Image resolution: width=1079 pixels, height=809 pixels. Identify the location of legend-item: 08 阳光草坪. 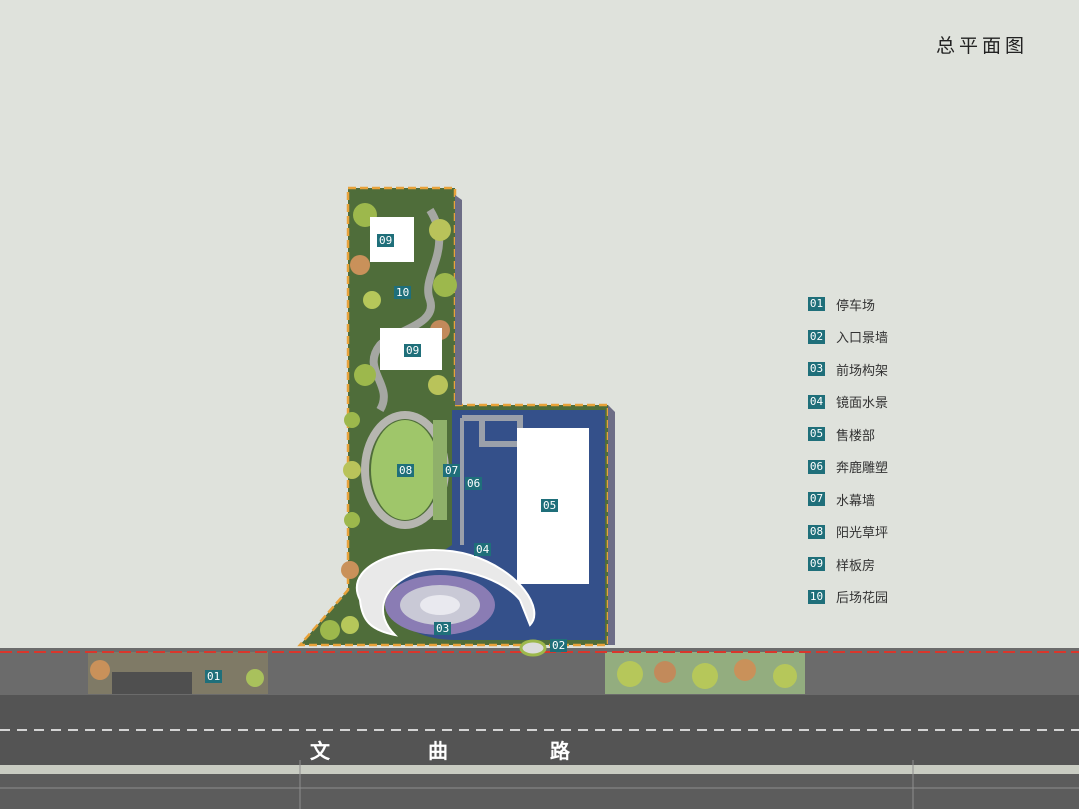
(848, 532).